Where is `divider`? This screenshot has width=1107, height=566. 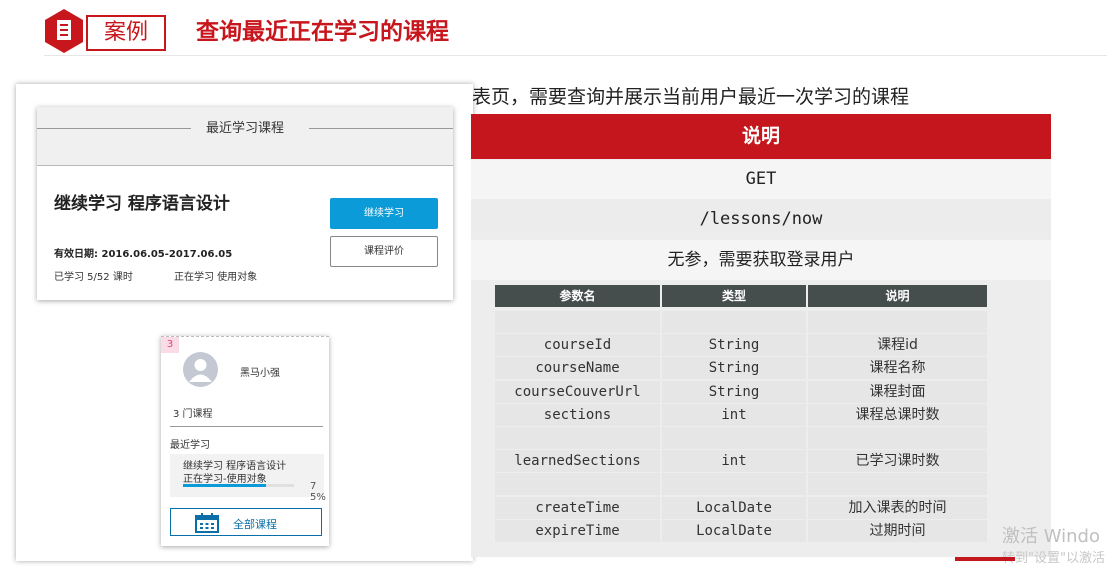
divider is located at coordinates (246, 426).